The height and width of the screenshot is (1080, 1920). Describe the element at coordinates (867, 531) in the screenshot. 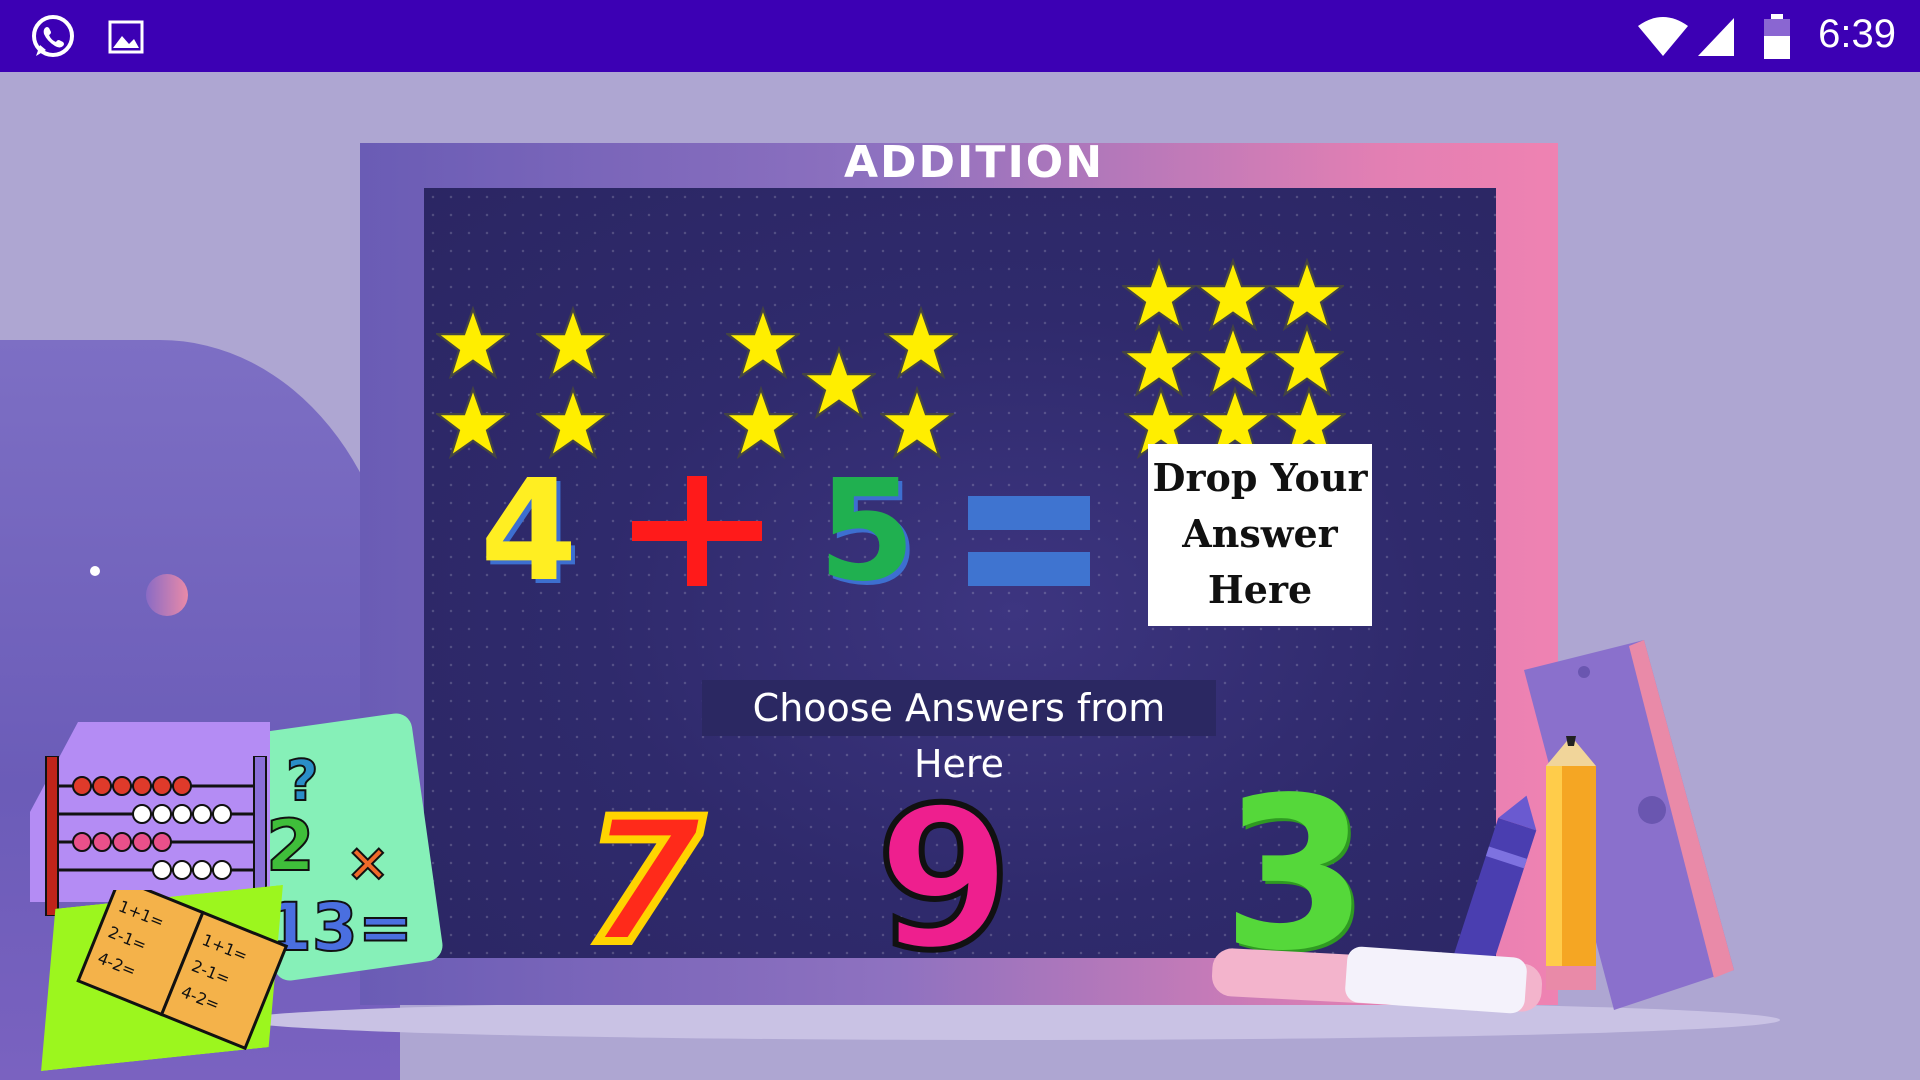

I see `addend-2: 5` at that location.